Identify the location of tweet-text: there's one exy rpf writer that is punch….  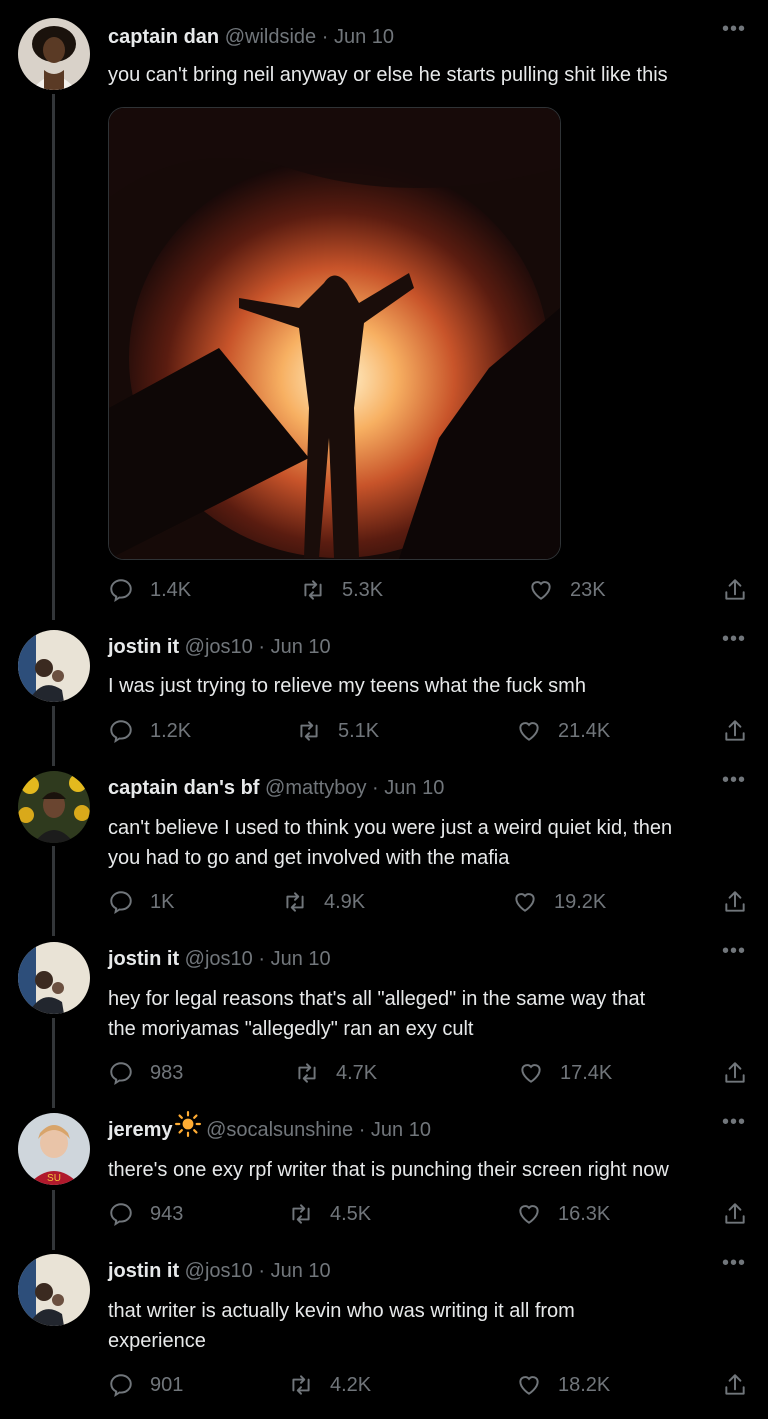
(388, 1170).